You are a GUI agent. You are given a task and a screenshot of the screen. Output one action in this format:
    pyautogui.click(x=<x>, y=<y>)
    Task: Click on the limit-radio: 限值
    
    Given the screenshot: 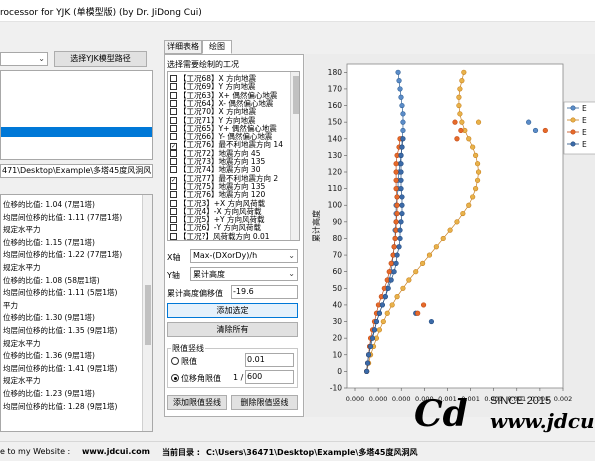 What is the action you would take?
    pyautogui.click(x=184, y=361)
    